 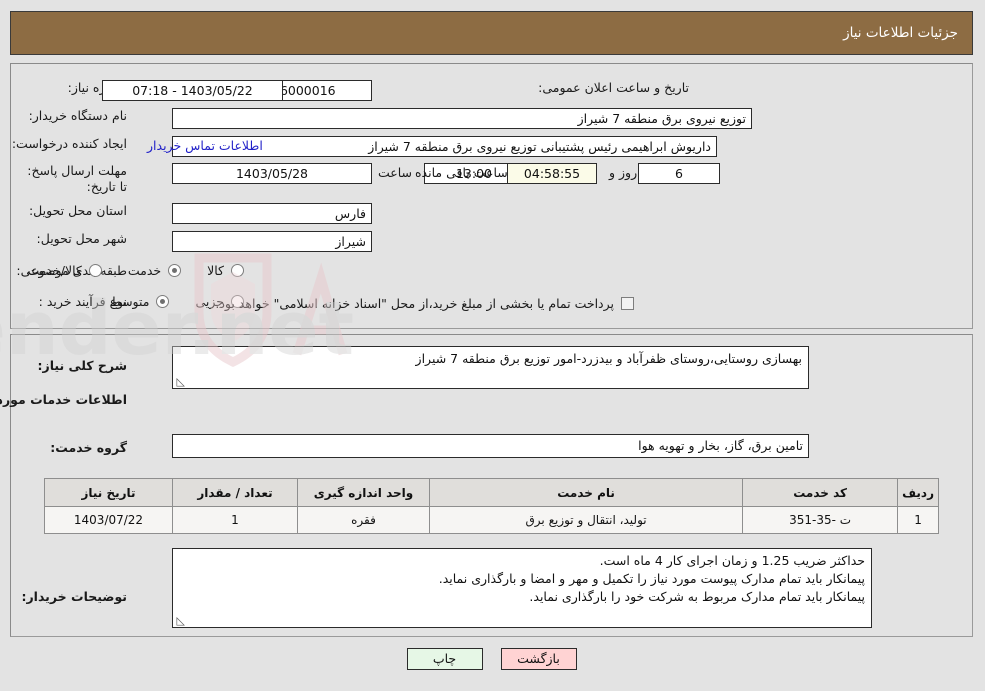 What do you see at coordinates (273, 173) in the screenshot?
I see `deadline-date-value: 1403/05/28` at bounding box center [273, 173].